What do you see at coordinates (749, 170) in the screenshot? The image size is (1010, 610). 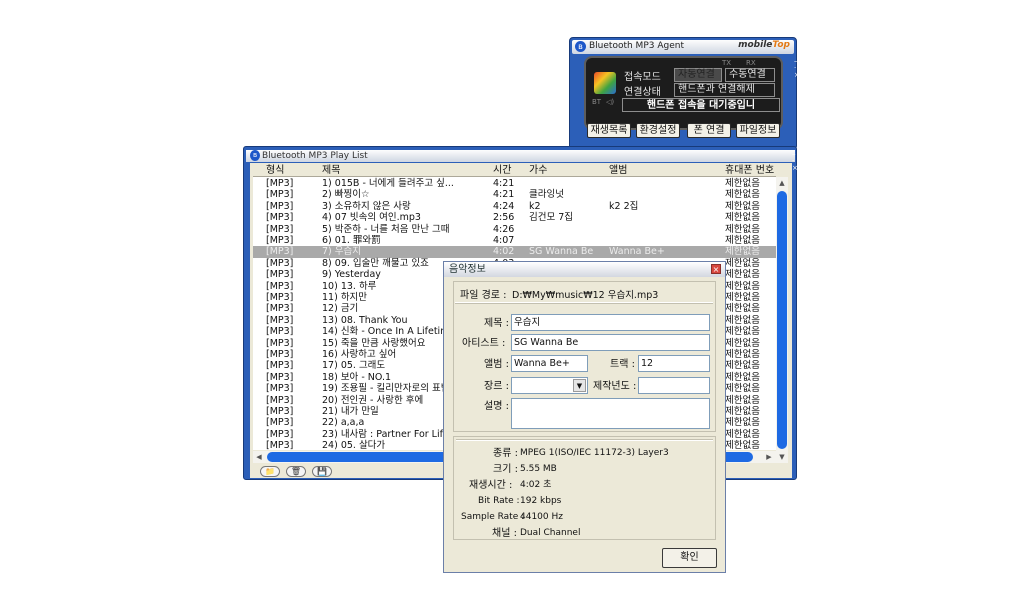 I see `col-phone: 휴대폰 번호` at bounding box center [749, 170].